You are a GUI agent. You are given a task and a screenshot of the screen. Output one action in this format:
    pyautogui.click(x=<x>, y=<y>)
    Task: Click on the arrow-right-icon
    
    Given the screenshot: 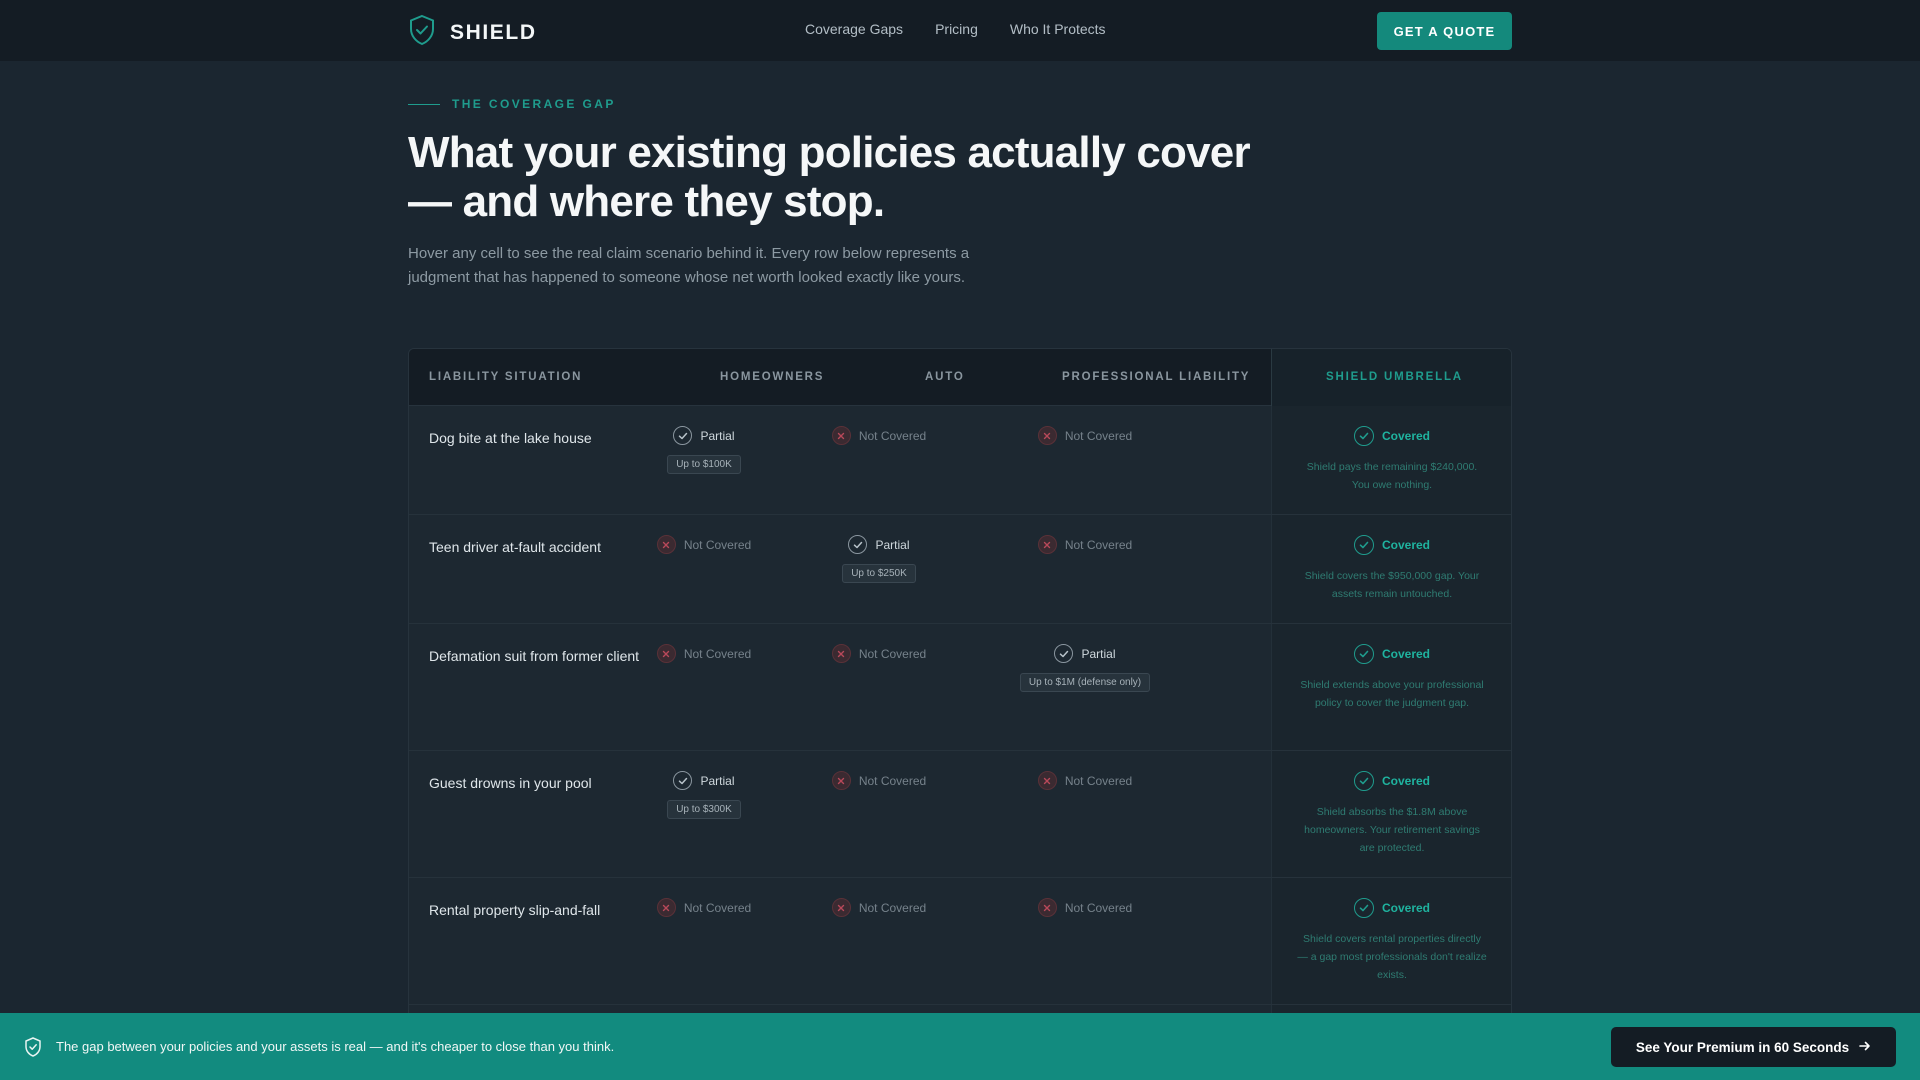 What is the action you would take?
    pyautogui.click(x=1865, y=1047)
    